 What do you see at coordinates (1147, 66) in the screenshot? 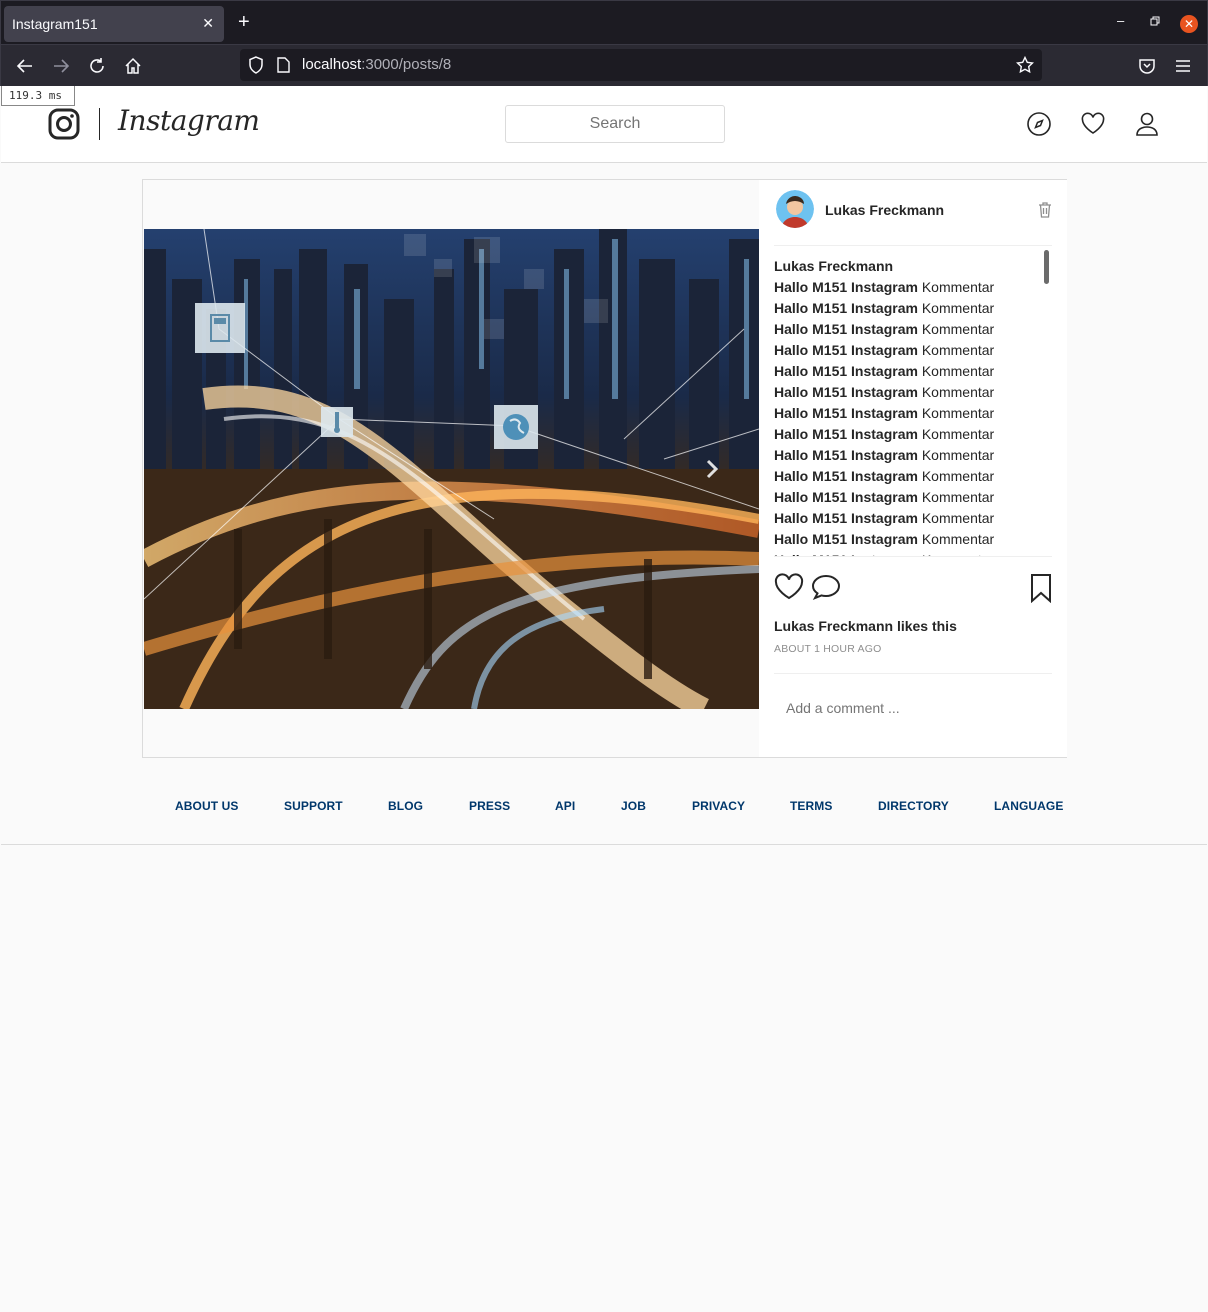
I see `pocket-icon` at bounding box center [1147, 66].